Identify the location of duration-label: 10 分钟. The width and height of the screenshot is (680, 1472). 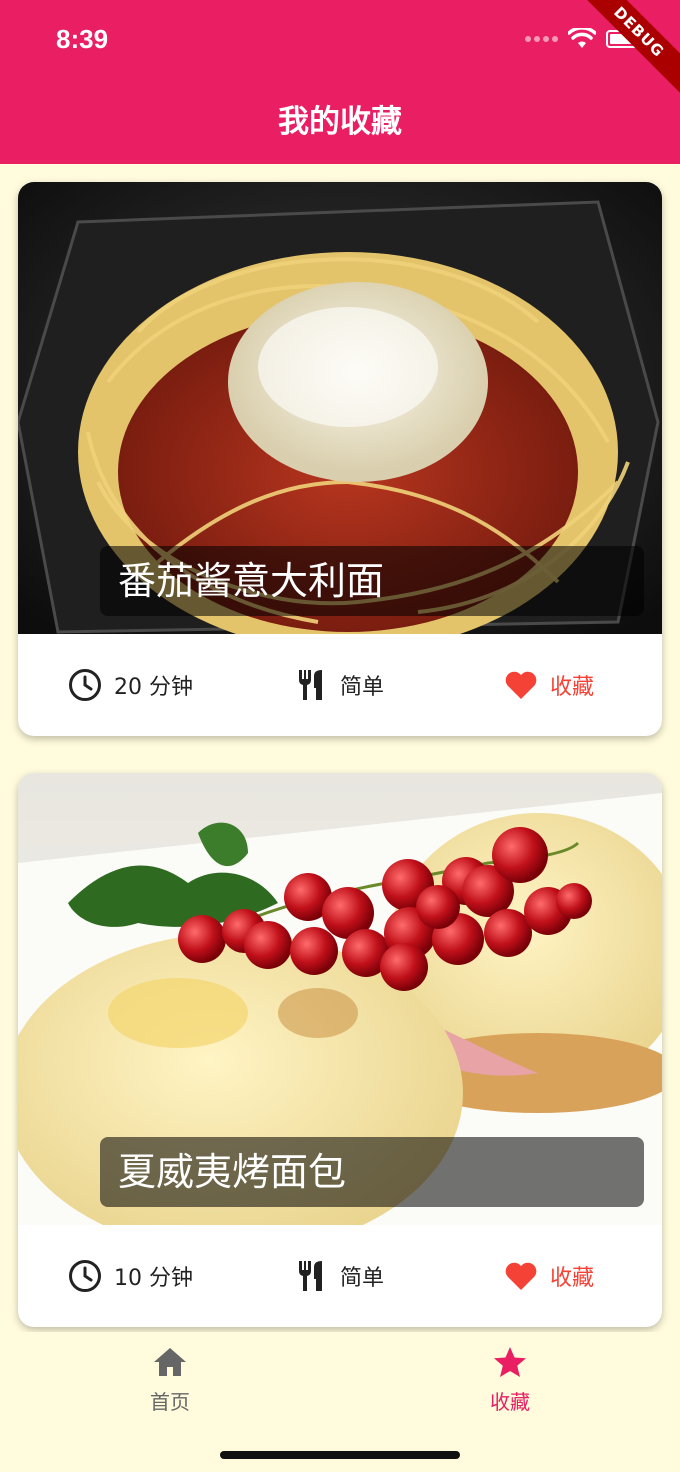
(153, 1278).